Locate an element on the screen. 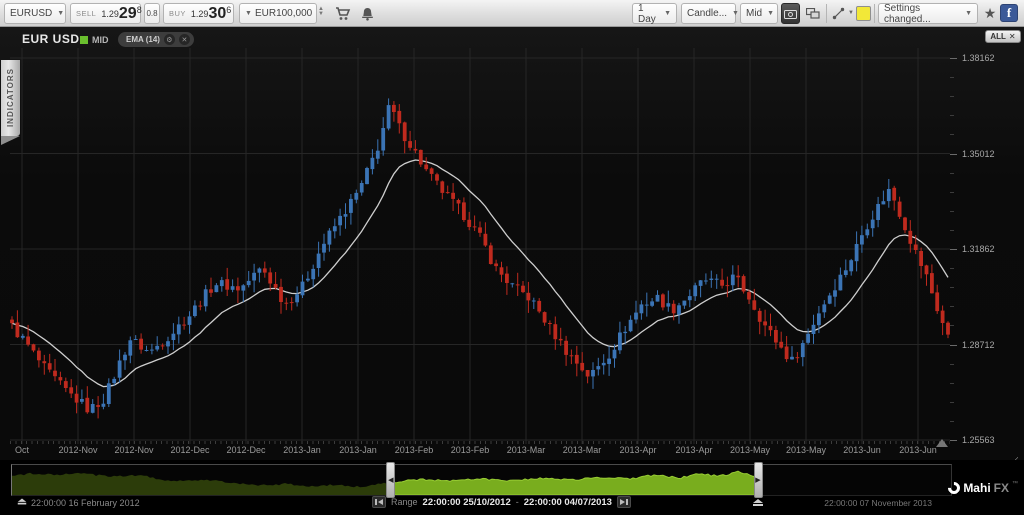 The width and height of the screenshot is (1024, 515). snapshot-button is located at coordinates (790, 13).